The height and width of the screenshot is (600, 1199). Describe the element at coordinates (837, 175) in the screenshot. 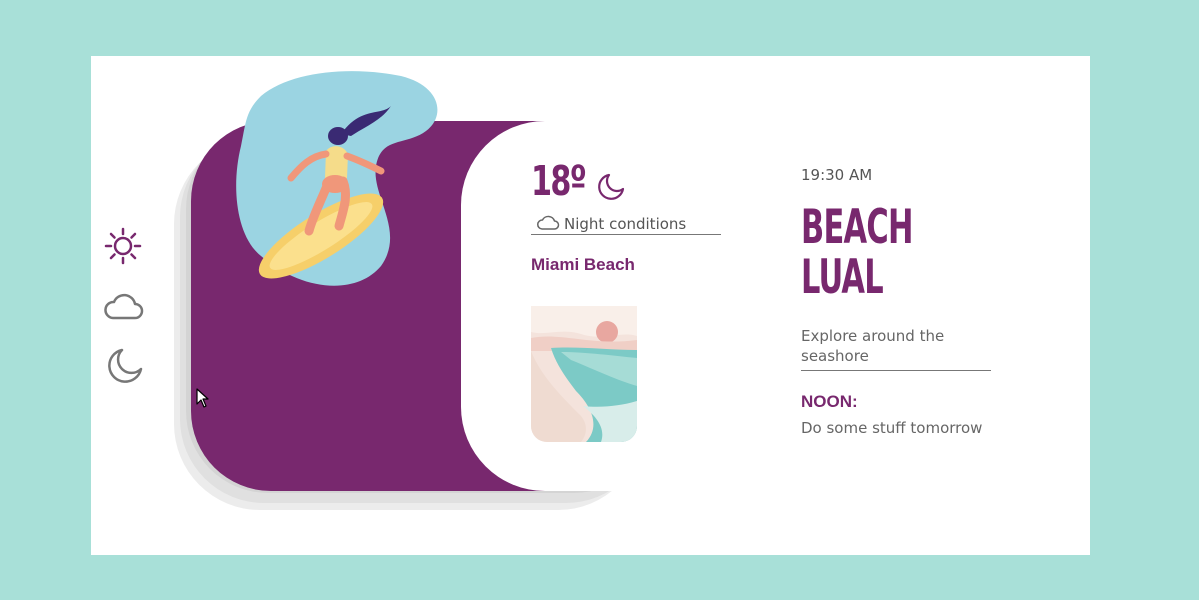

I see `event-time: 19:30 AM` at that location.